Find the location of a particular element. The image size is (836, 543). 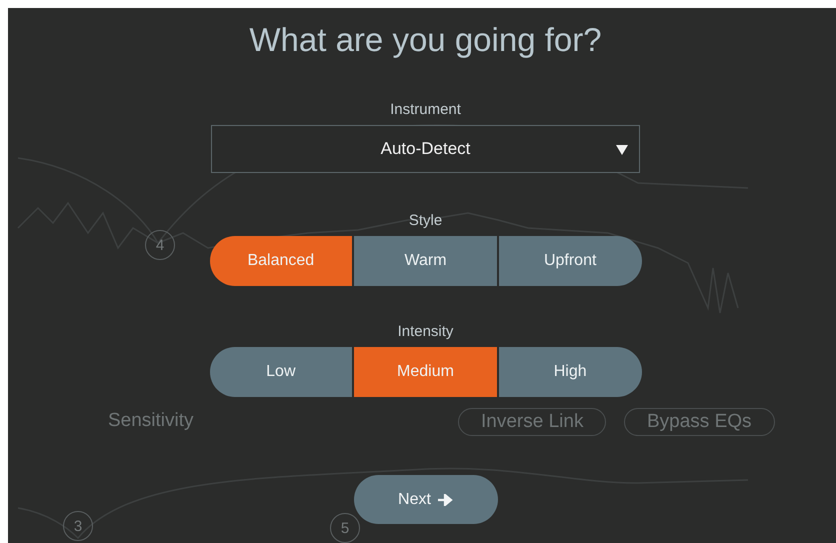

background-label: Sensitivity is located at coordinates (151, 421).